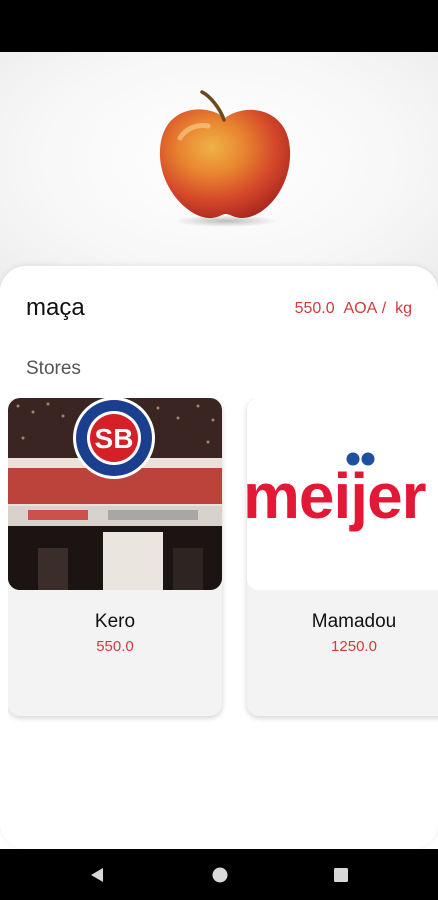 Image resolution: width=438 pixels, height=900 pixels. Describe the element at coordinates (115, 646) in the screenshot. I see `store-price: 550.0` at that location.